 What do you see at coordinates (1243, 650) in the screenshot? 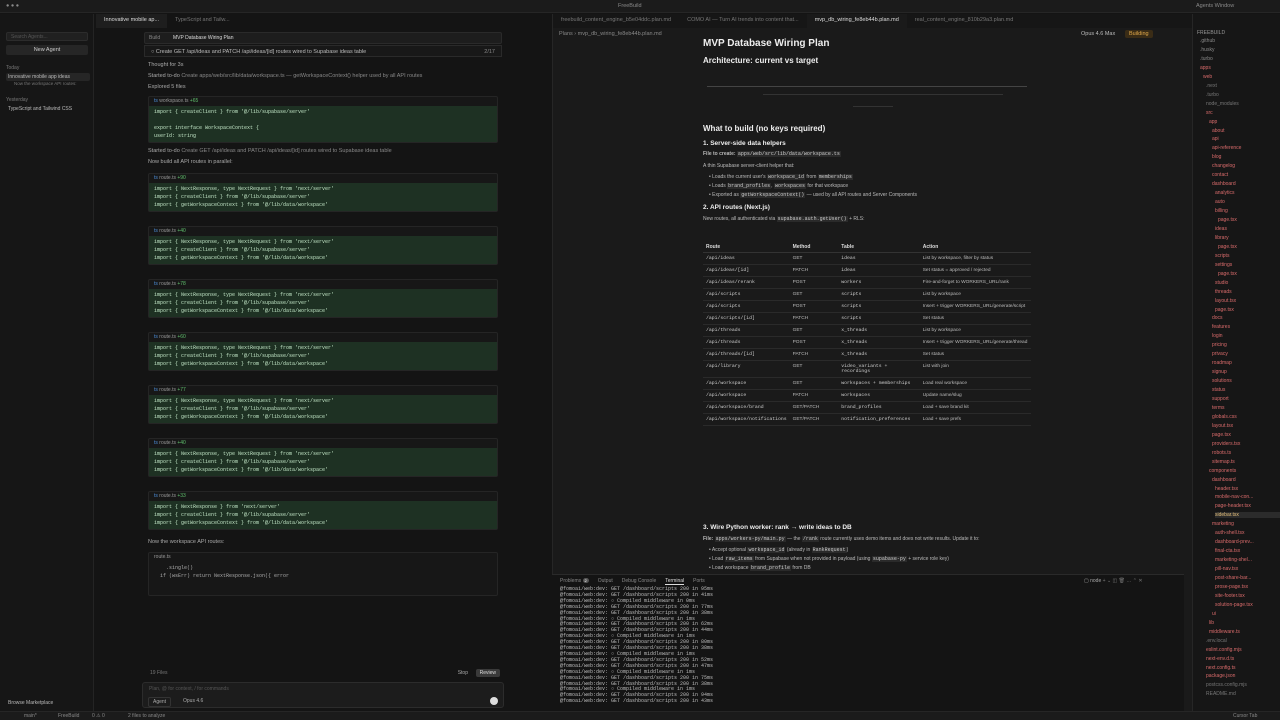
I see `explorer-item: eslint.config.mjs` at bounding box center [1243, 650].